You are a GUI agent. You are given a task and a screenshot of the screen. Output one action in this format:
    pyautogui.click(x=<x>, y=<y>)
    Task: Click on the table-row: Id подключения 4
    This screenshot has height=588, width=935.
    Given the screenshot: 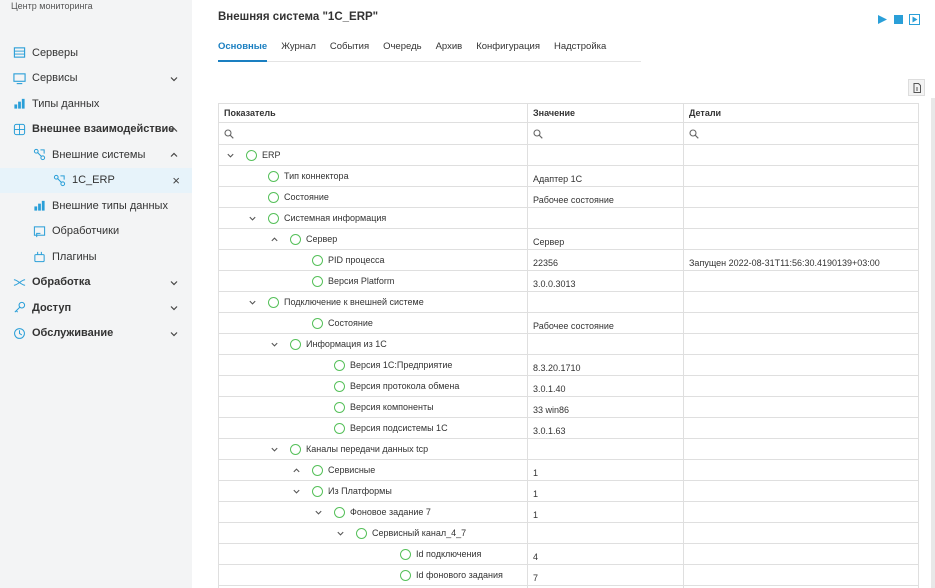 What is the action you would take?
    pyautogui.click(x=568, y=554)
    